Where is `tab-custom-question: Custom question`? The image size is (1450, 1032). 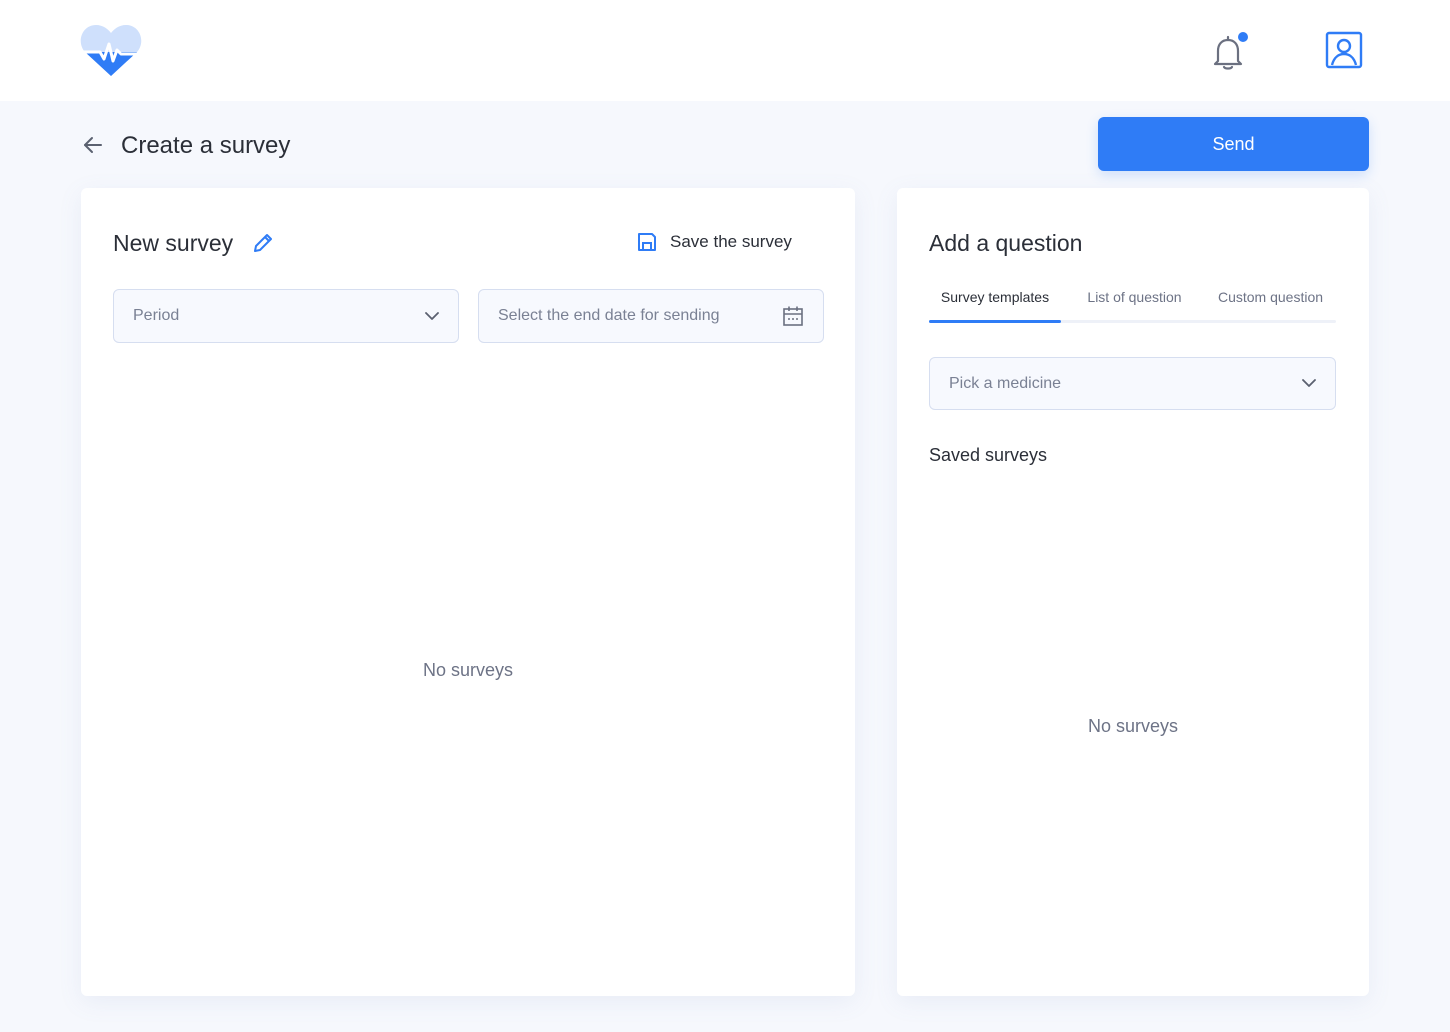 tab-custom-question: Custom question is located at coordinates (1270, 302).